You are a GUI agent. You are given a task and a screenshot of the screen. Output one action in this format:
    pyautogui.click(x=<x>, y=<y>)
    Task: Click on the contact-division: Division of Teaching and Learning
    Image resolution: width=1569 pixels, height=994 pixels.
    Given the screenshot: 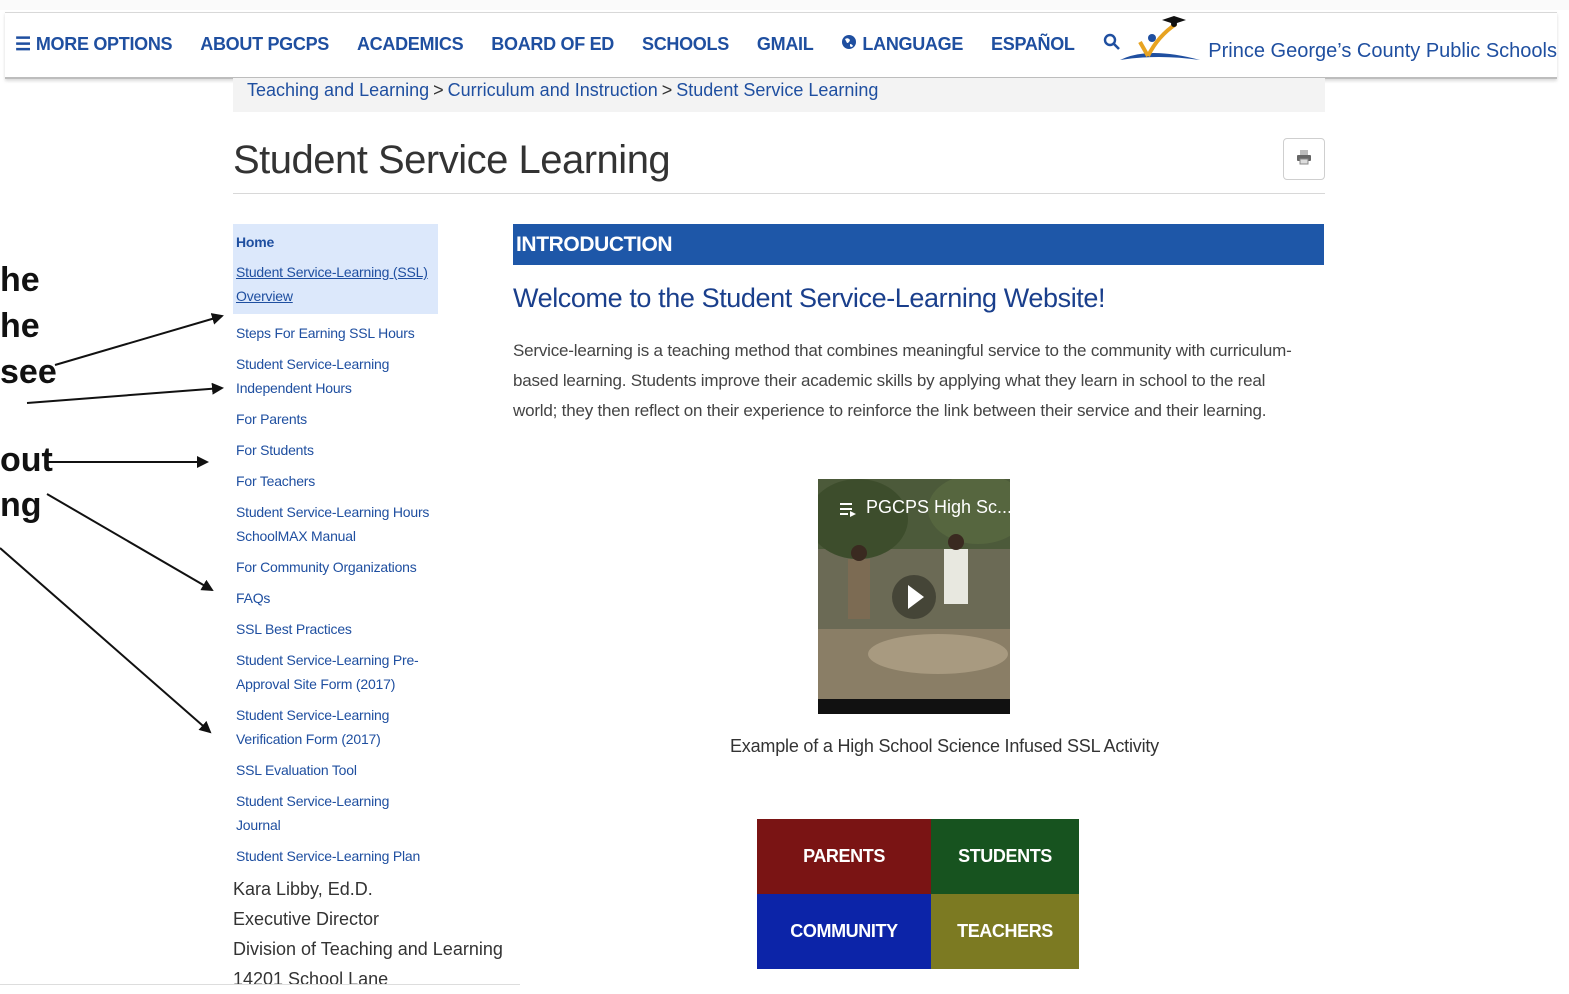 What is the action you would take?
    pyautogui.click(x=368, y=949)
    